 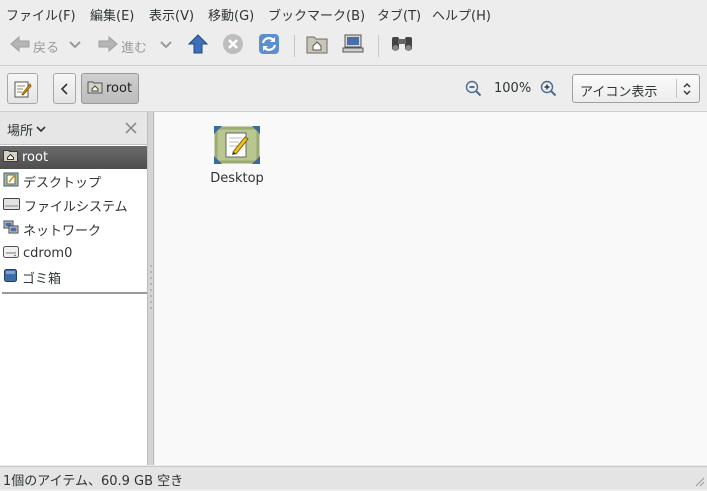 What do you see at coordinates (41, 14) in the screenshot?
I see `menu-file: ファイル(F)` at bounding box center [41, 14].